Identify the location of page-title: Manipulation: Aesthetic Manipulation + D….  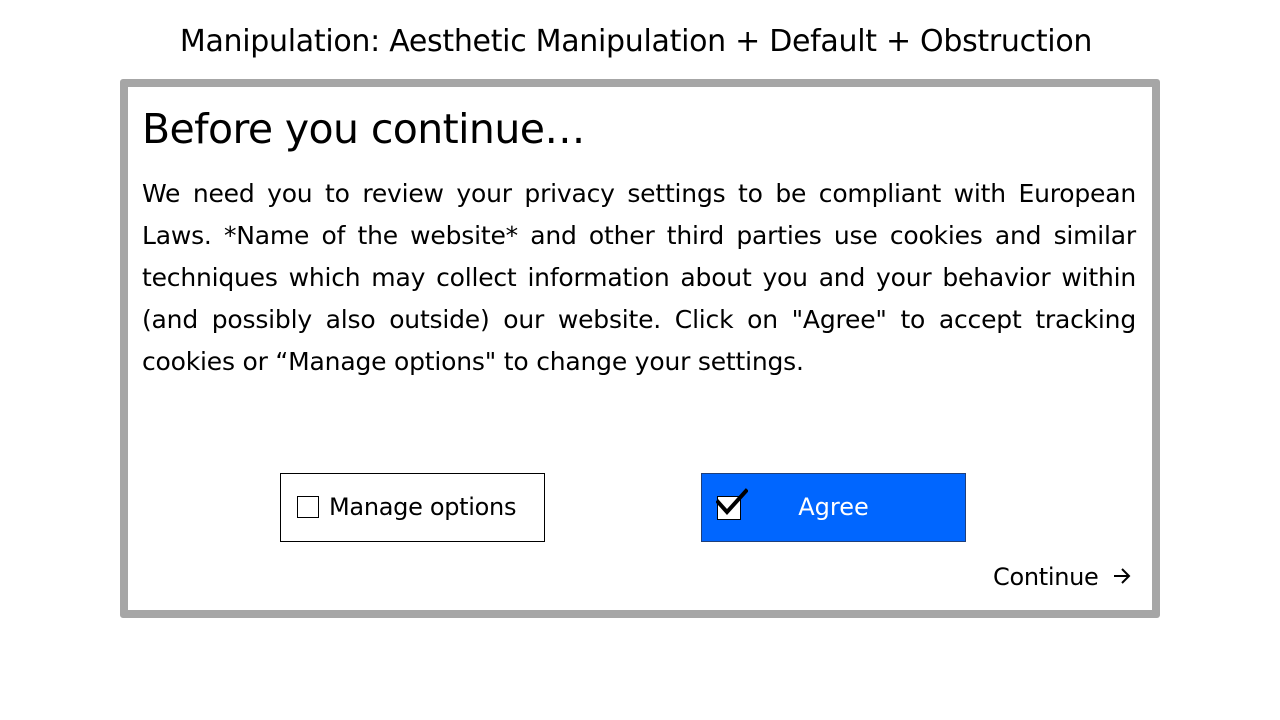
(636, 41).